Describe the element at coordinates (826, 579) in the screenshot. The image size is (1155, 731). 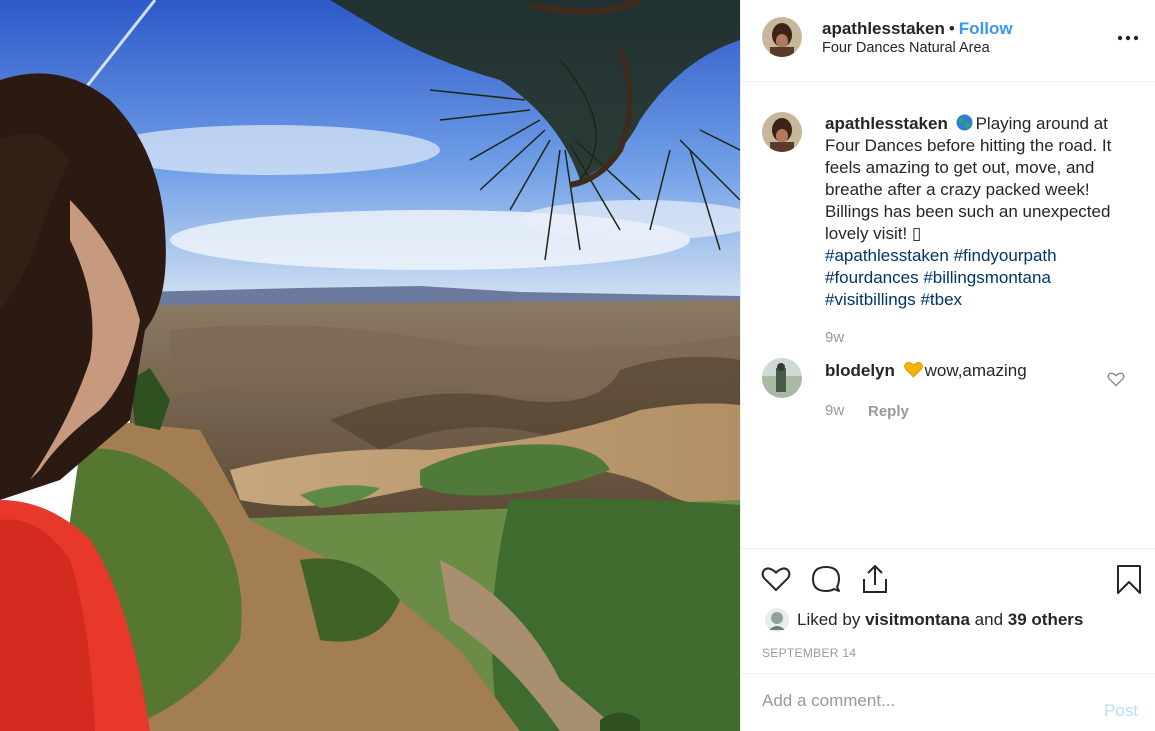
I see `comment-bubble-icon` at that location.